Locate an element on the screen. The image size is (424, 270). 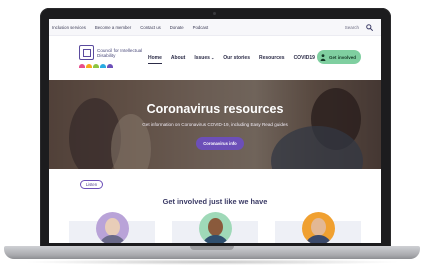
chevron-down-icon: ⌄ is located at coordinates (212, 57).